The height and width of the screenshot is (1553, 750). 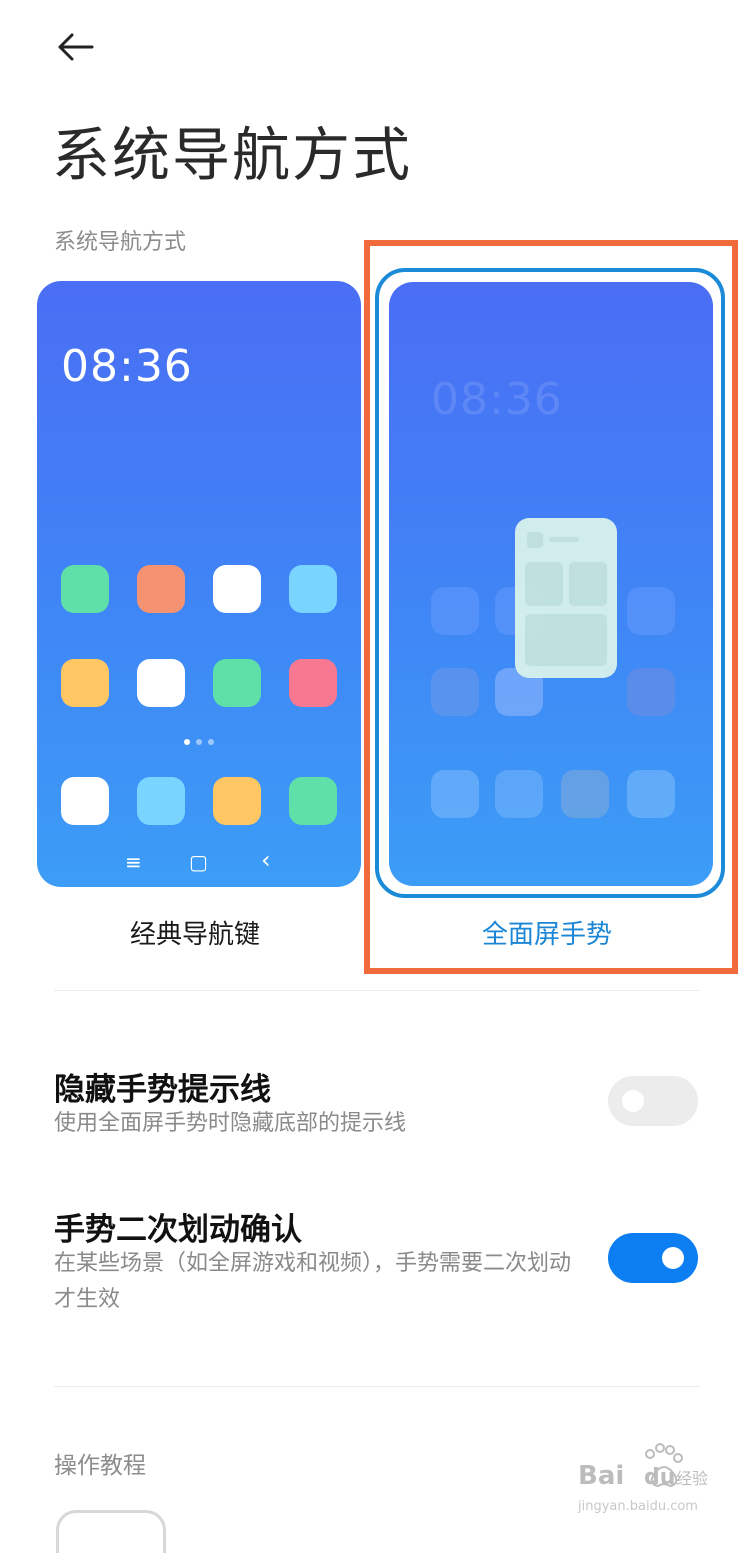 What do you see at coordinates (162, 1090) in the screenshot?
I see `hide-gesture-line-title: 隐藏手势提示线` at bounding box center [162, 1090].